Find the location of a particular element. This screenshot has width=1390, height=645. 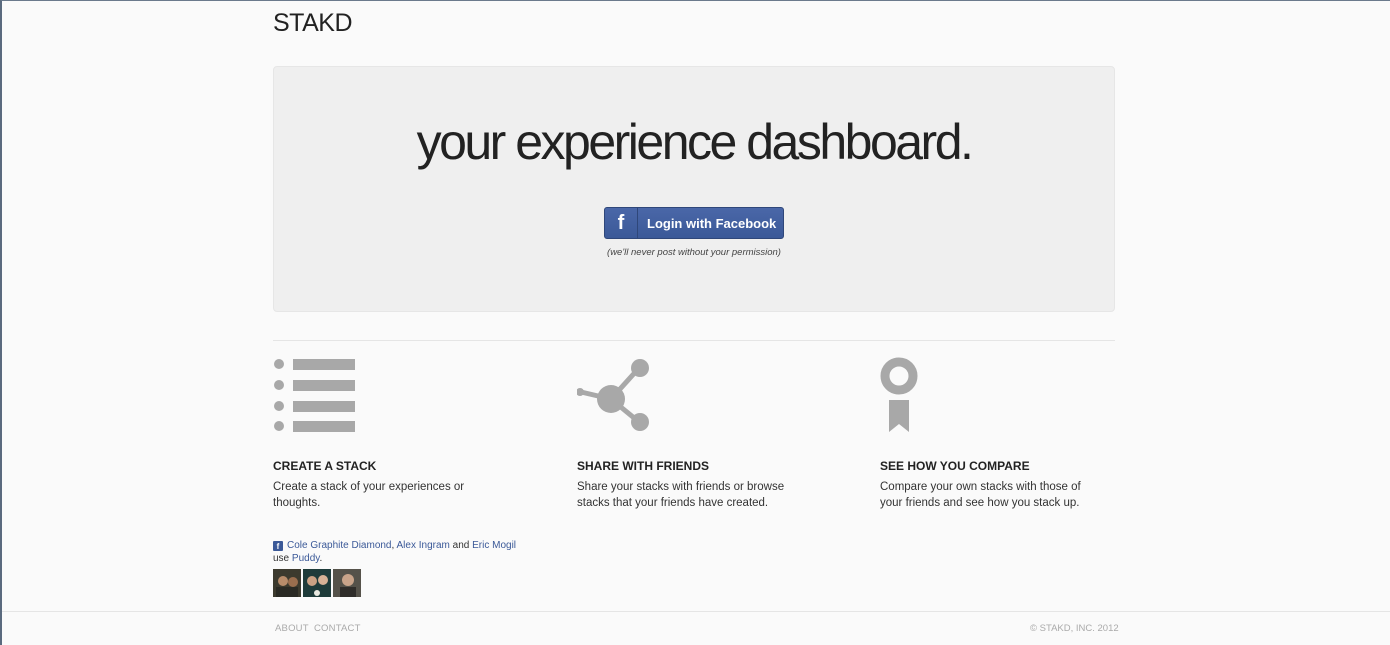

footer-about-link: ABOUT is located at coordinates (292, 628).